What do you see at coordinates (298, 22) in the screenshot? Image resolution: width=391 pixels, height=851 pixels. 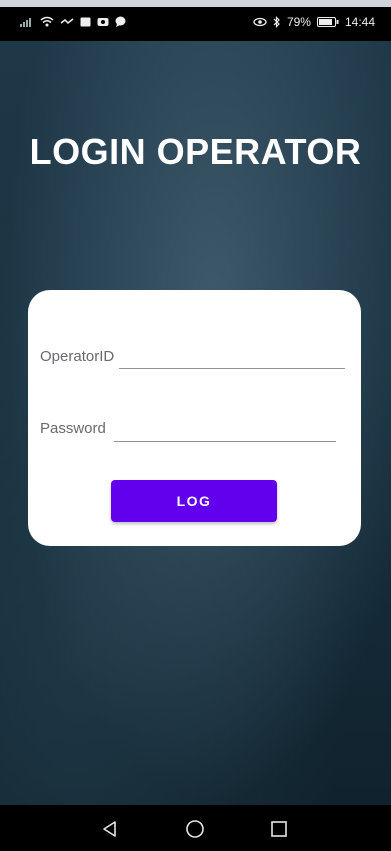 I see `battery-percent: 79%` at bounding box center [298, 22].